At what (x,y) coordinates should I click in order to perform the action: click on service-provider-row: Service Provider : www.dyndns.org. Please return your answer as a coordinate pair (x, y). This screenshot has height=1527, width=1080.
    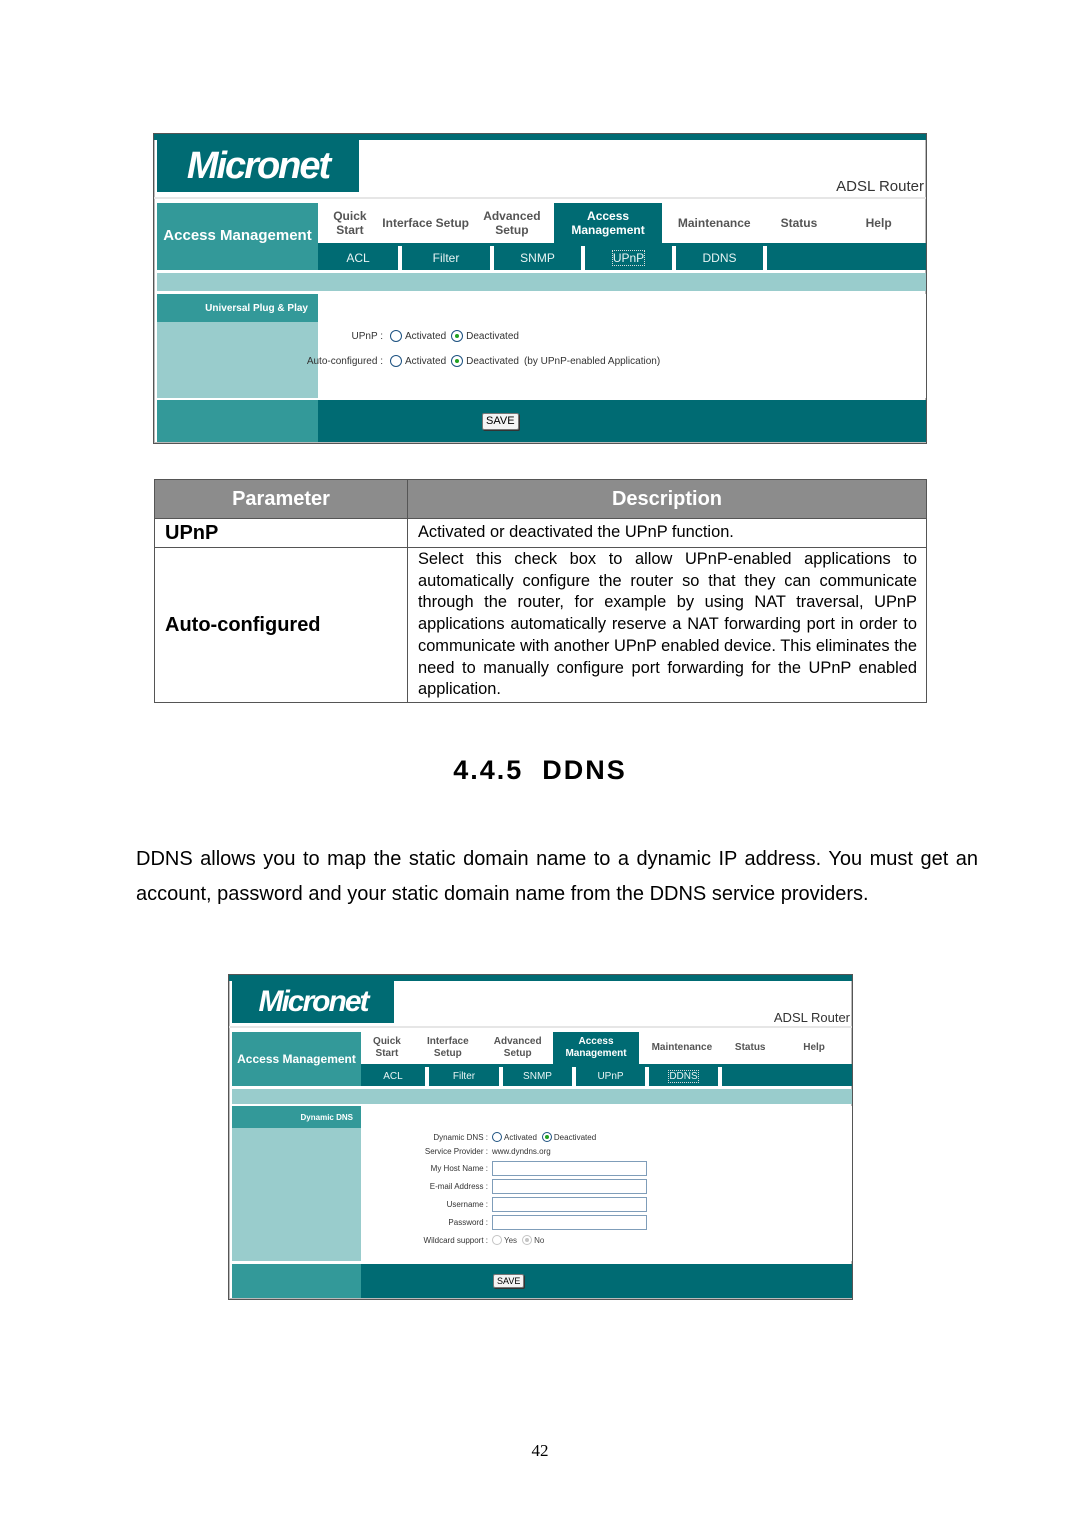
    Looking at the image, I should click on (456, 1151).